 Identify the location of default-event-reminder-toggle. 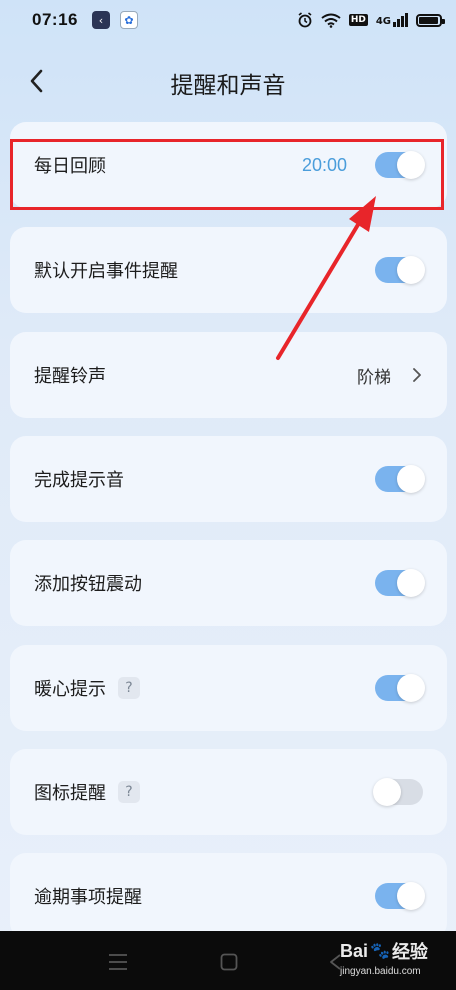
(400, 270).